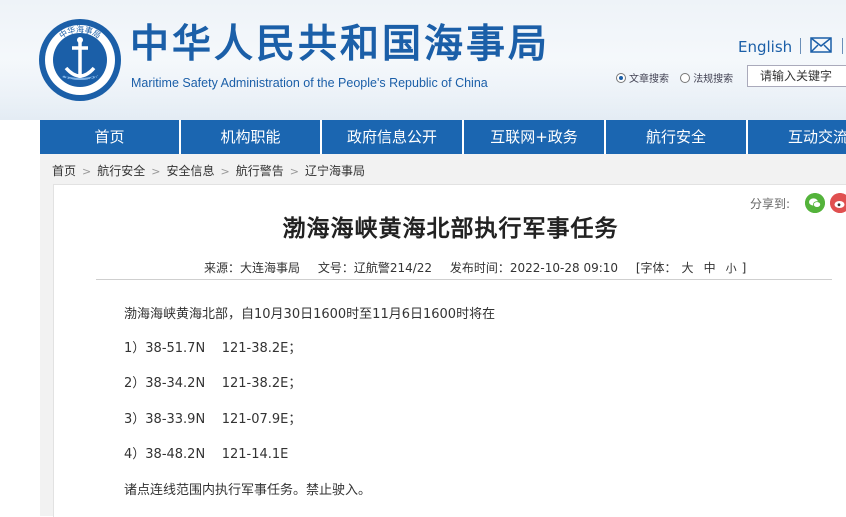  I want to click on breadcrumb-item: 首页, so click(64, 171).